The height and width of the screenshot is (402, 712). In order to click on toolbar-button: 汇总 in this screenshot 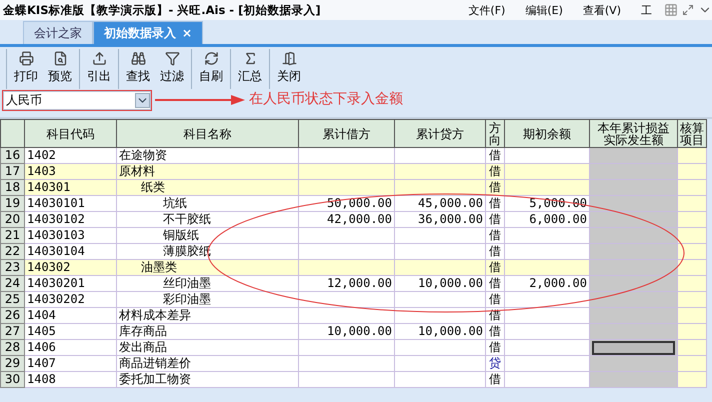, I will do `click(250, 68)`.